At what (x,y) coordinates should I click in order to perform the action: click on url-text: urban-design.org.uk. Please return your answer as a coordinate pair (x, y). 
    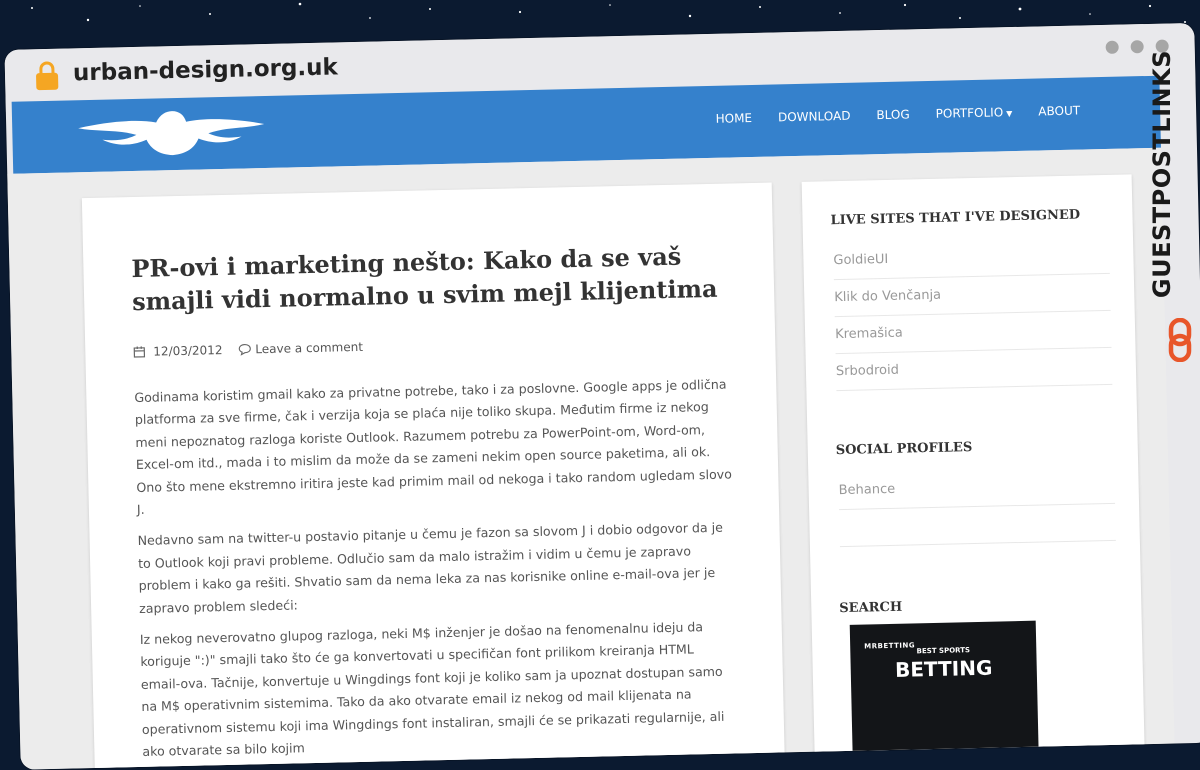
    Looking at the image, I should click on (205, 70).